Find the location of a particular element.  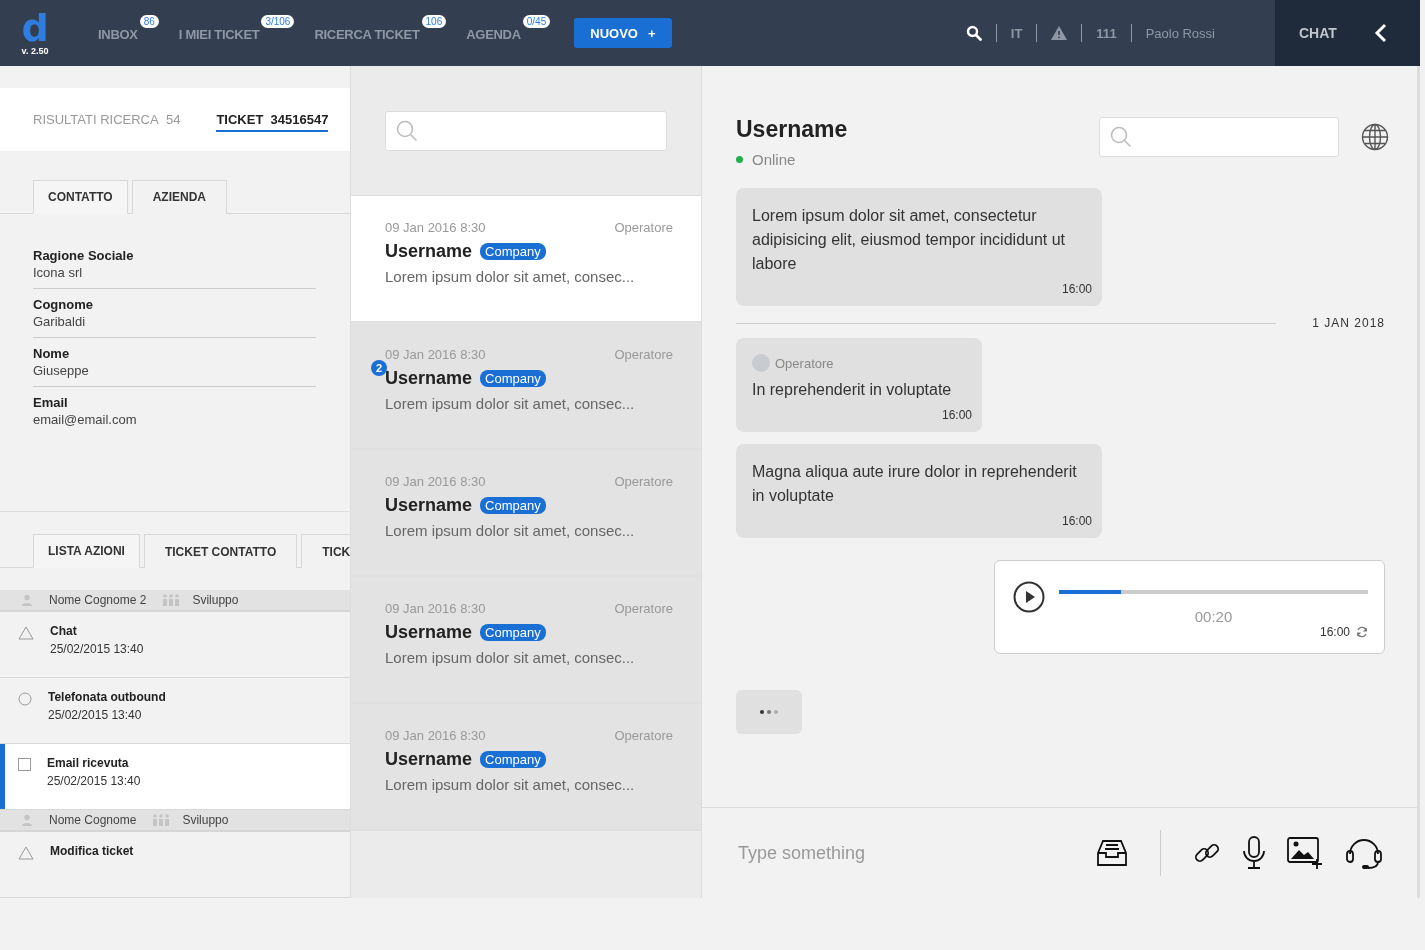

actions-tab: TICK is located at coordinates (325, 551).